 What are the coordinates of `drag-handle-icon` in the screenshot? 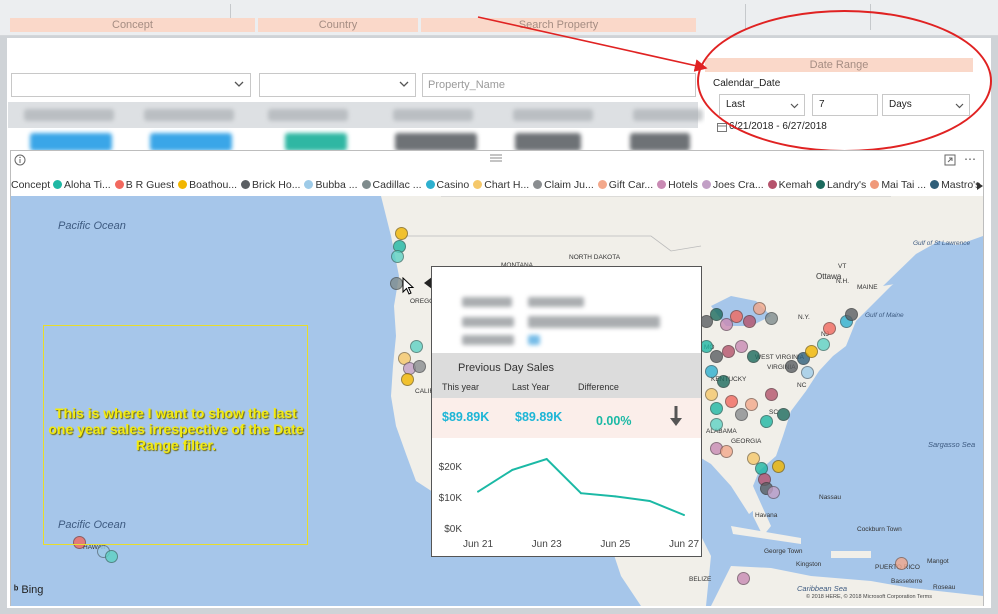 It's located at (496, 158).